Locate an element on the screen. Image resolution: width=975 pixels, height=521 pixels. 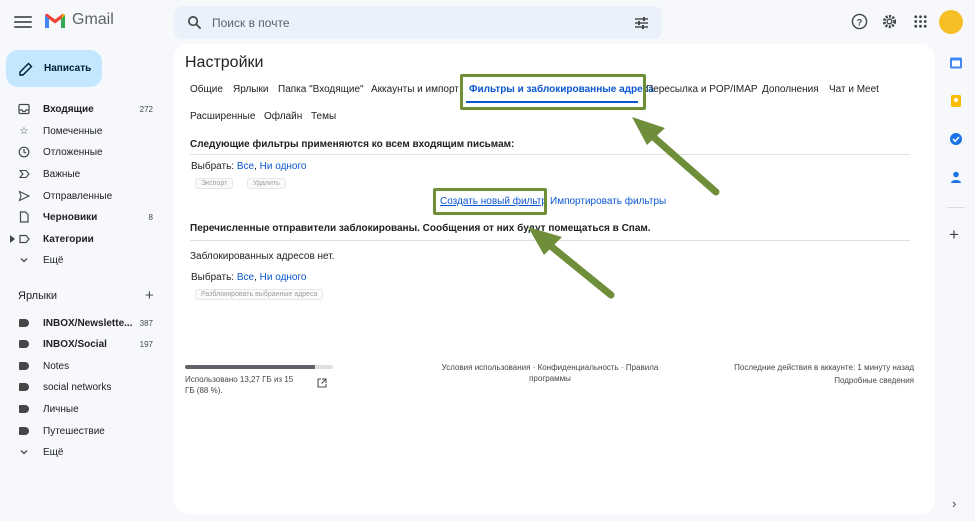
label-item: Путешествие is located at coordinates (82, 431).